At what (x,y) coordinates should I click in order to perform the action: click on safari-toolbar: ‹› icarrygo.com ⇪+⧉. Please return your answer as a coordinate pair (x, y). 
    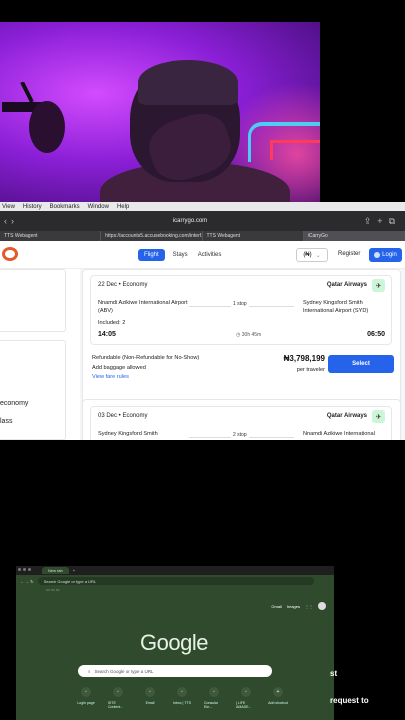
    Looking at the image, I should click on (202, 221).